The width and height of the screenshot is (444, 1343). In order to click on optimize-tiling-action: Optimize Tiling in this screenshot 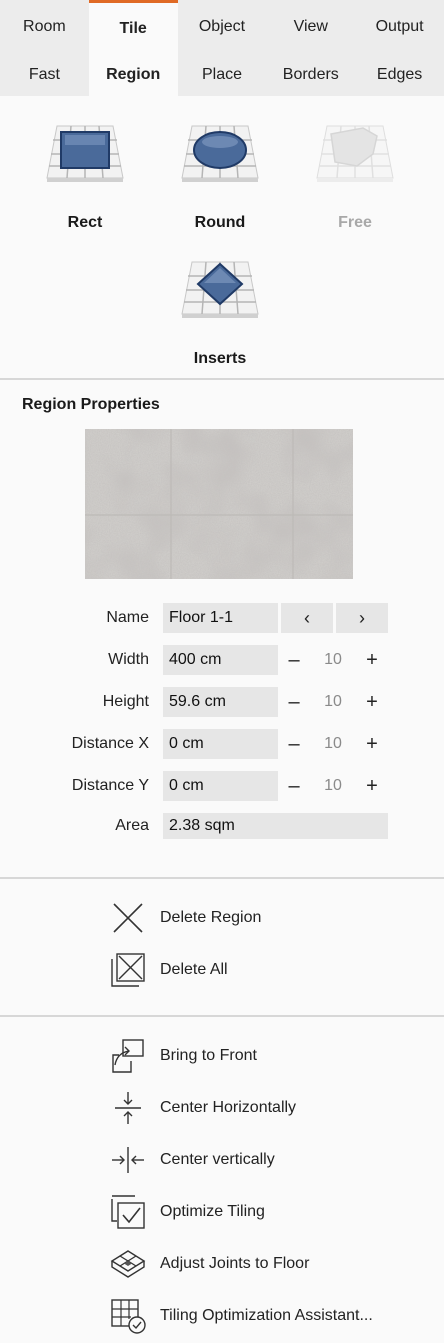, I will do `click(186, 1212)`.